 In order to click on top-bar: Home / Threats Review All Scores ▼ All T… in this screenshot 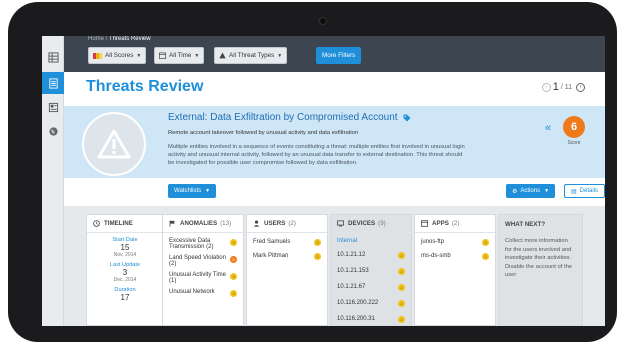, I will do `click(334, 54)`.